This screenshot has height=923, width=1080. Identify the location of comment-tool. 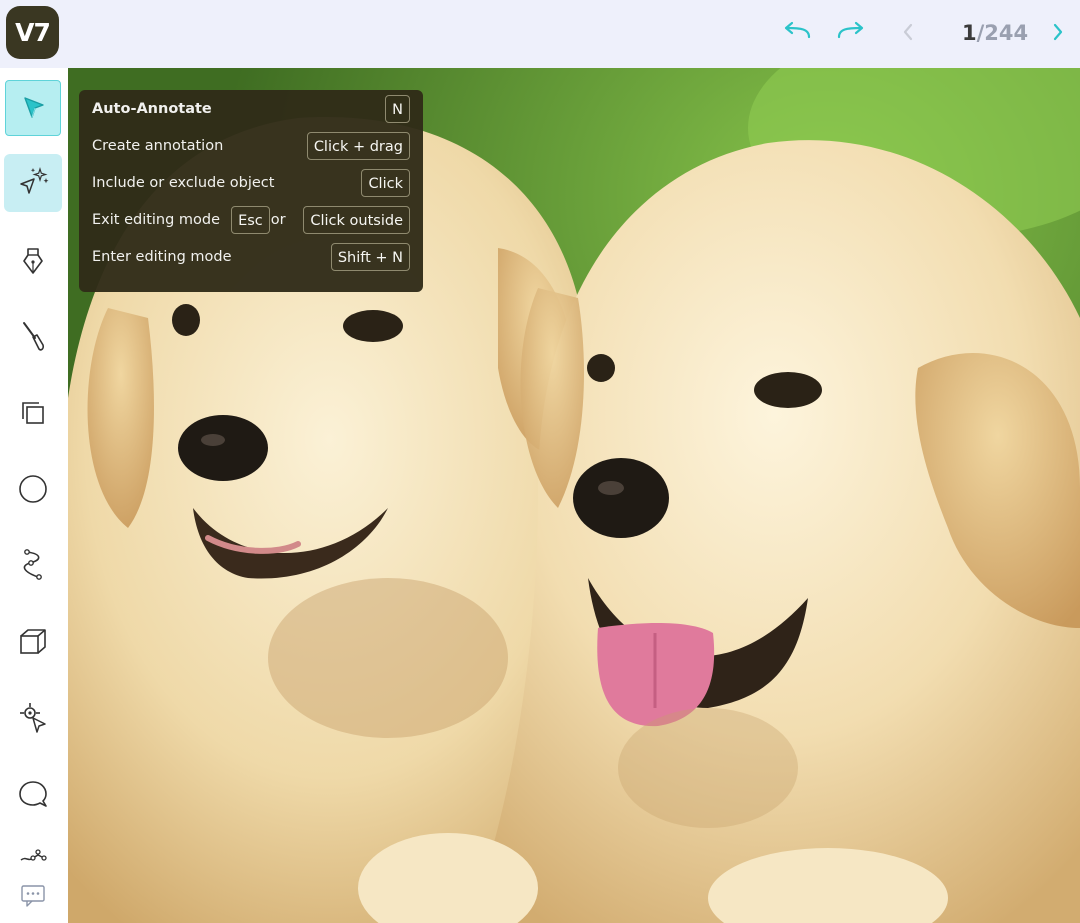
(33, 795).